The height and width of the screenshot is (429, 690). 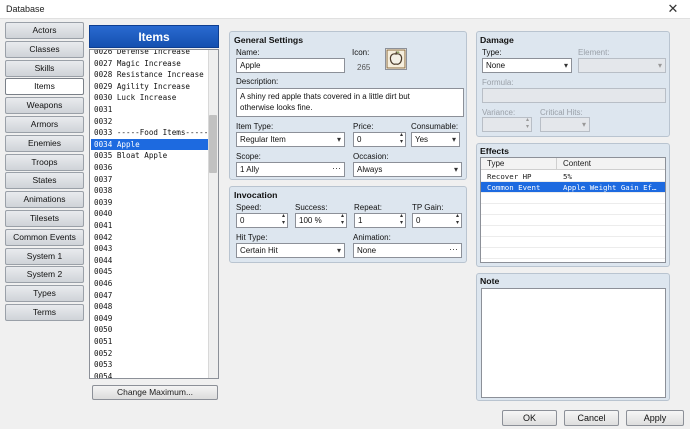 I want to click on variance-input, so click(x=507, y=124).